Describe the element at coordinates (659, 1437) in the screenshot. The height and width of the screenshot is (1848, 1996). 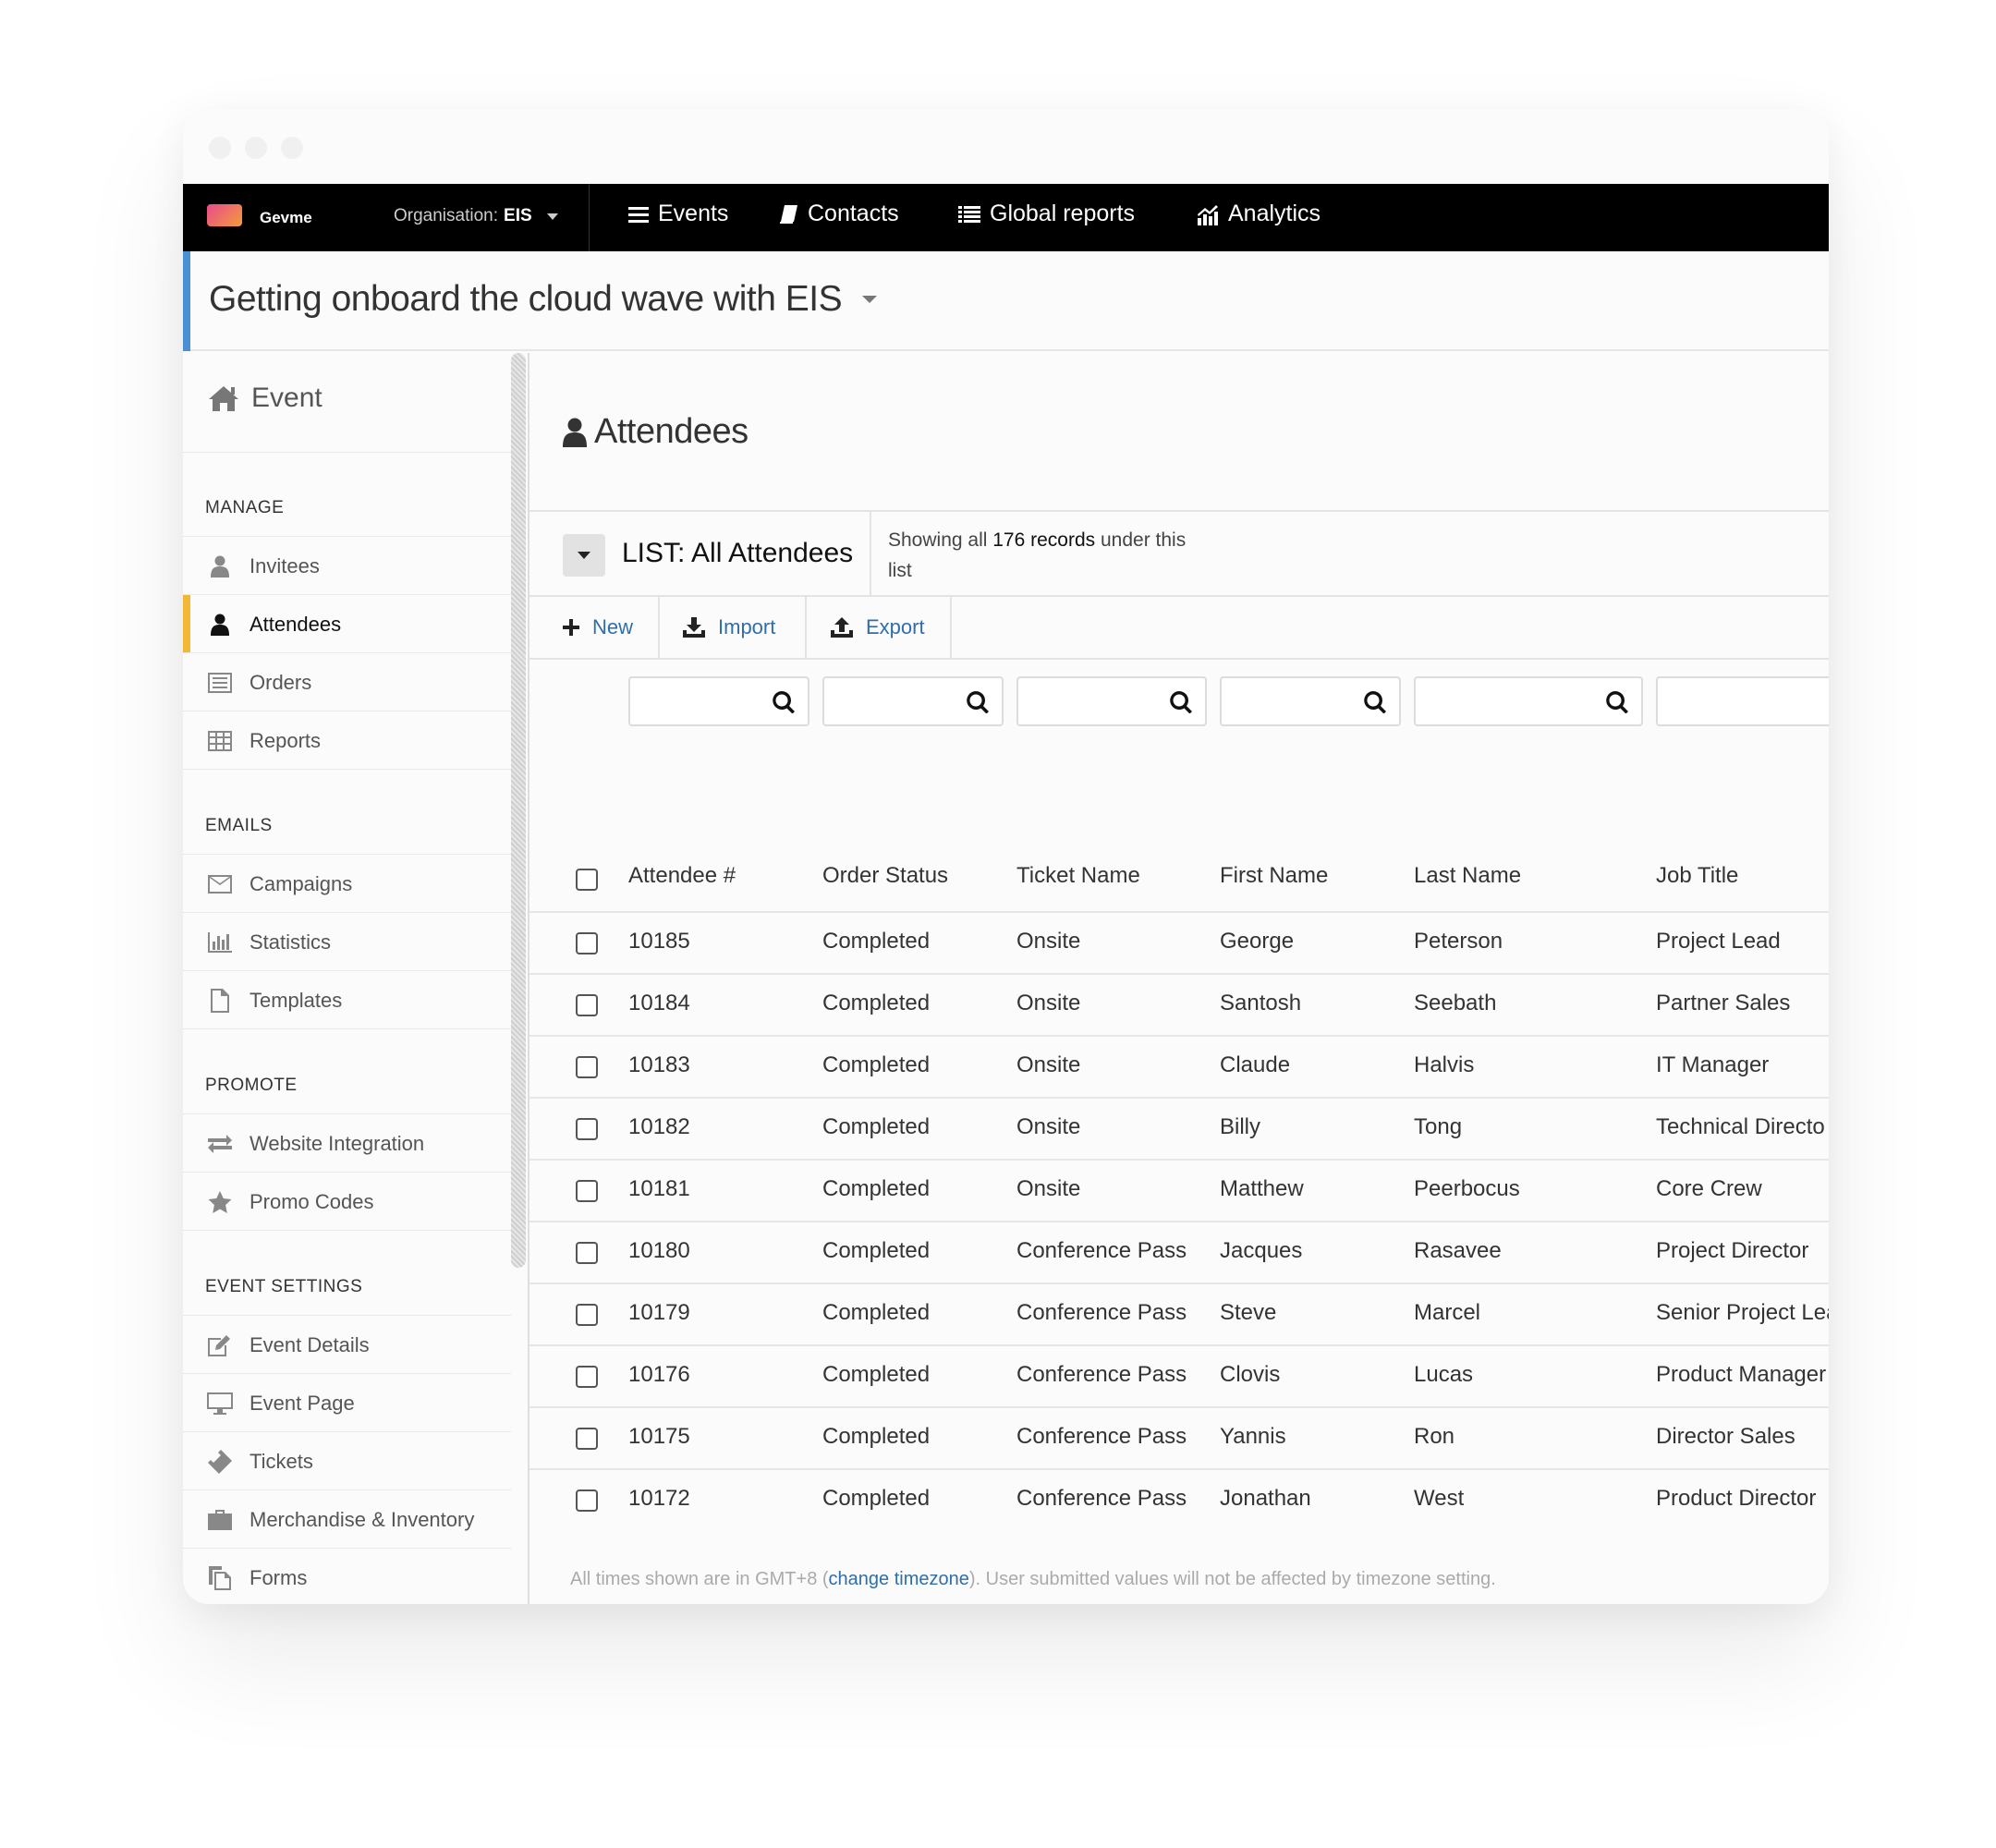
I see `cell-attendee: 10175` at that location.